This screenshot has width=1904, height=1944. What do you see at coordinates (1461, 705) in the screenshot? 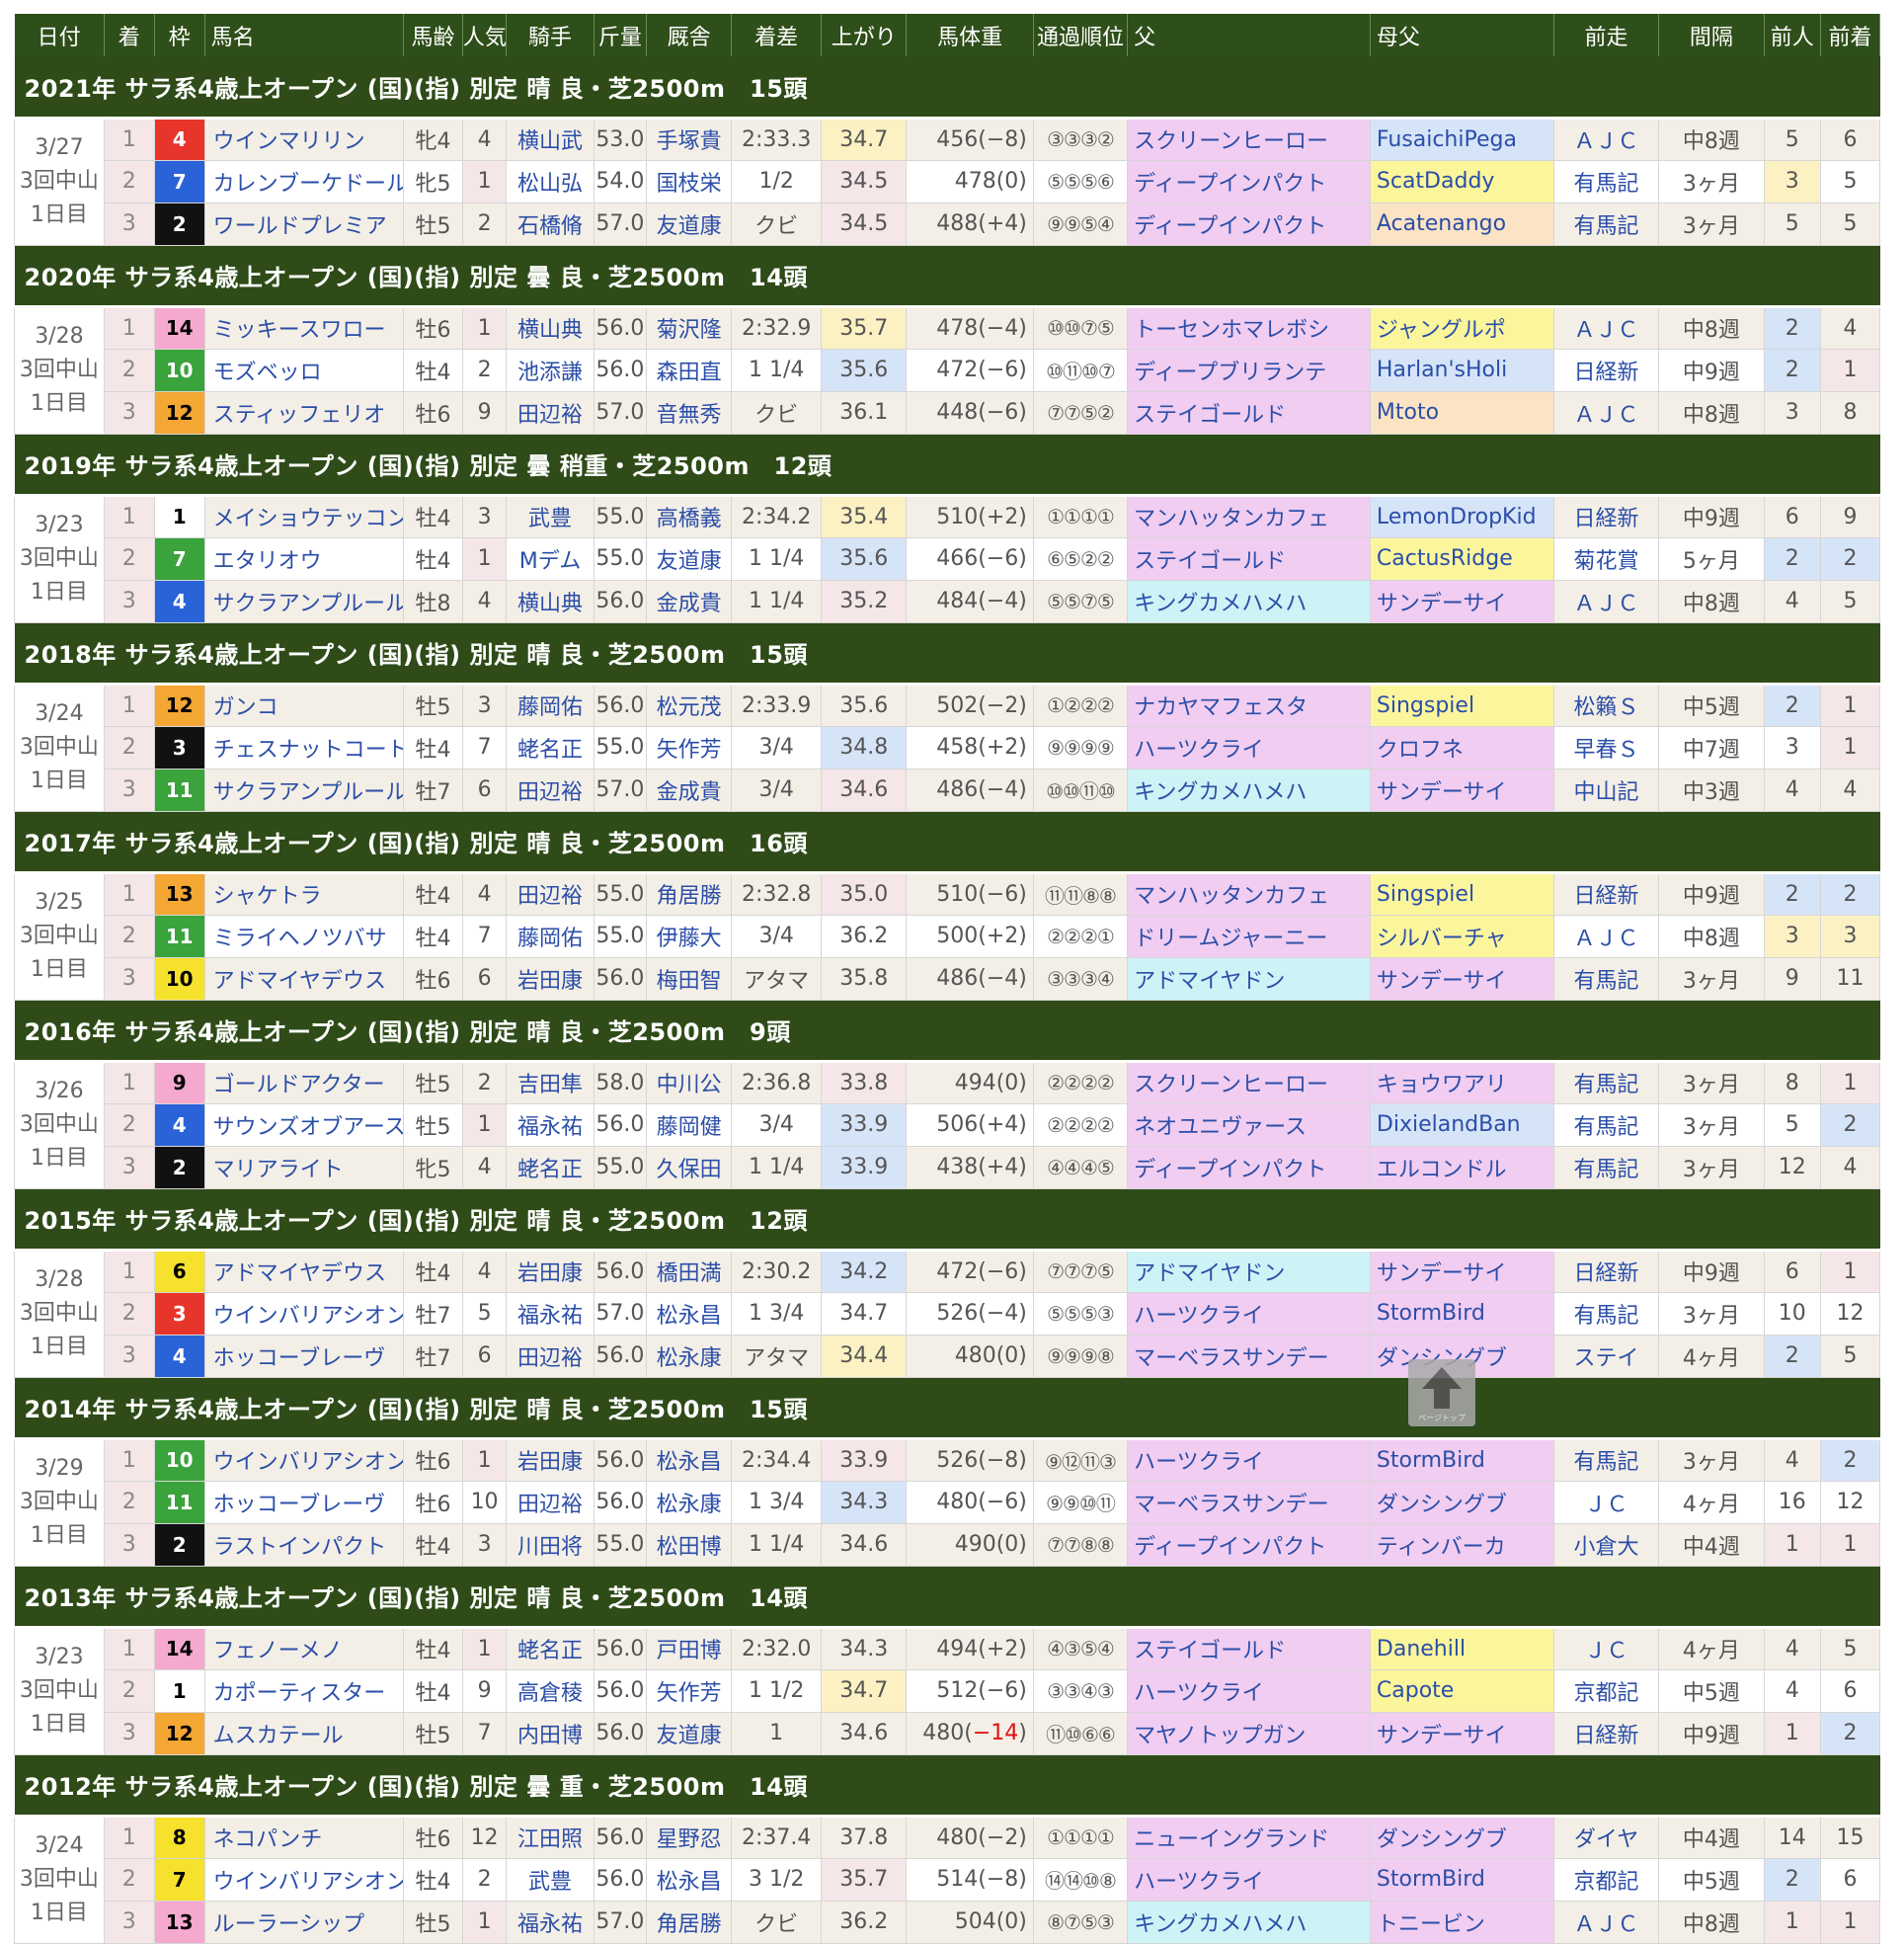
I see `broodmare-sire-link: Singspiel` at bounding box center [1461, 705].